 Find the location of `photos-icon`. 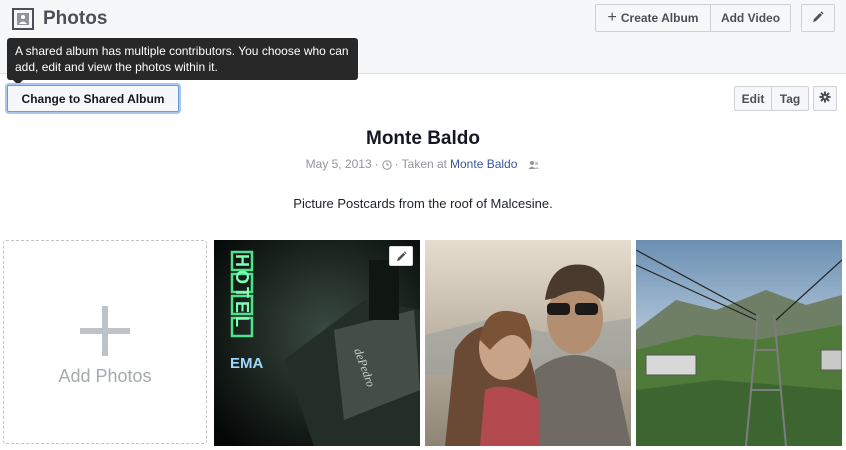

photos-icon is located at coordinates (23, 19).